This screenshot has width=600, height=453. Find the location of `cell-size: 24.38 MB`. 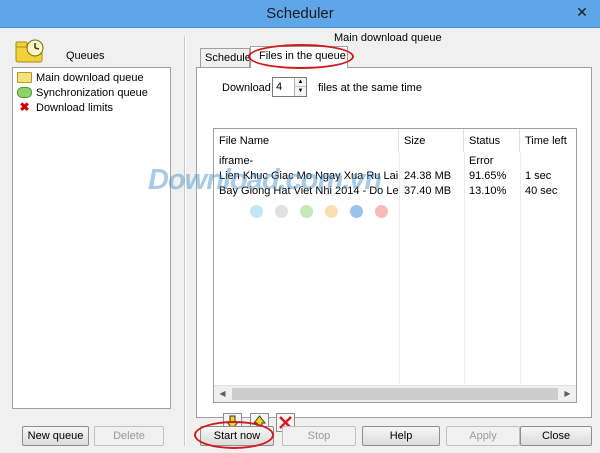

cell-size: 24.38 MB is located at coordinates (428, 176).